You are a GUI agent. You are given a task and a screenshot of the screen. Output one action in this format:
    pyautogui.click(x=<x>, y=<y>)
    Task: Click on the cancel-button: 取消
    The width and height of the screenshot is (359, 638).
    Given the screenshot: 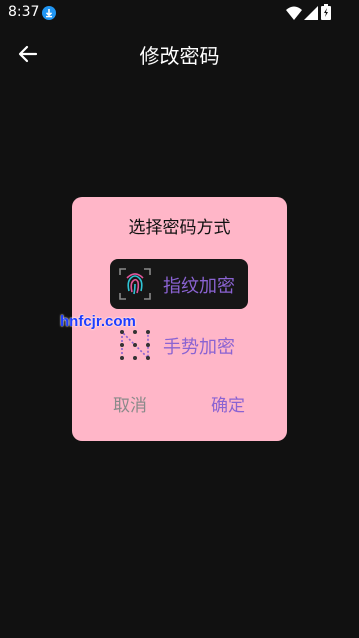 What is the action you would take?
    pyautogui.click(x=130, y=403)
    